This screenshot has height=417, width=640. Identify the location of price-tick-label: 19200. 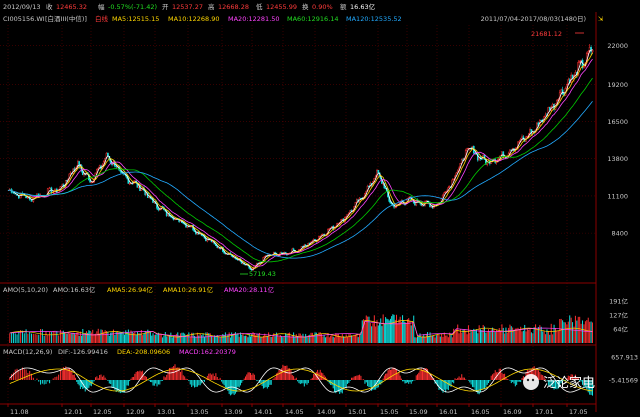
(617, 85).